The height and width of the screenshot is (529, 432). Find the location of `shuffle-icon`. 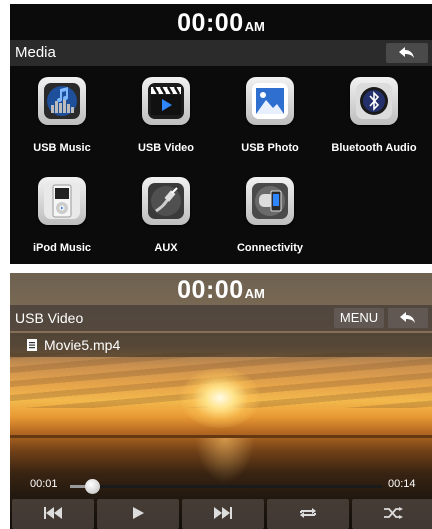

shuffle-icon is located at coordinates (393, 513).